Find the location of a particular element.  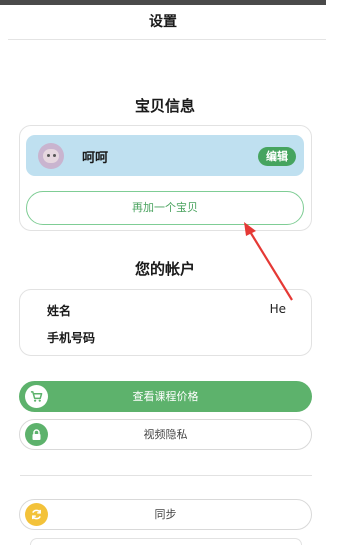

account-row-name-value: He is located at coordinates (277, 309).